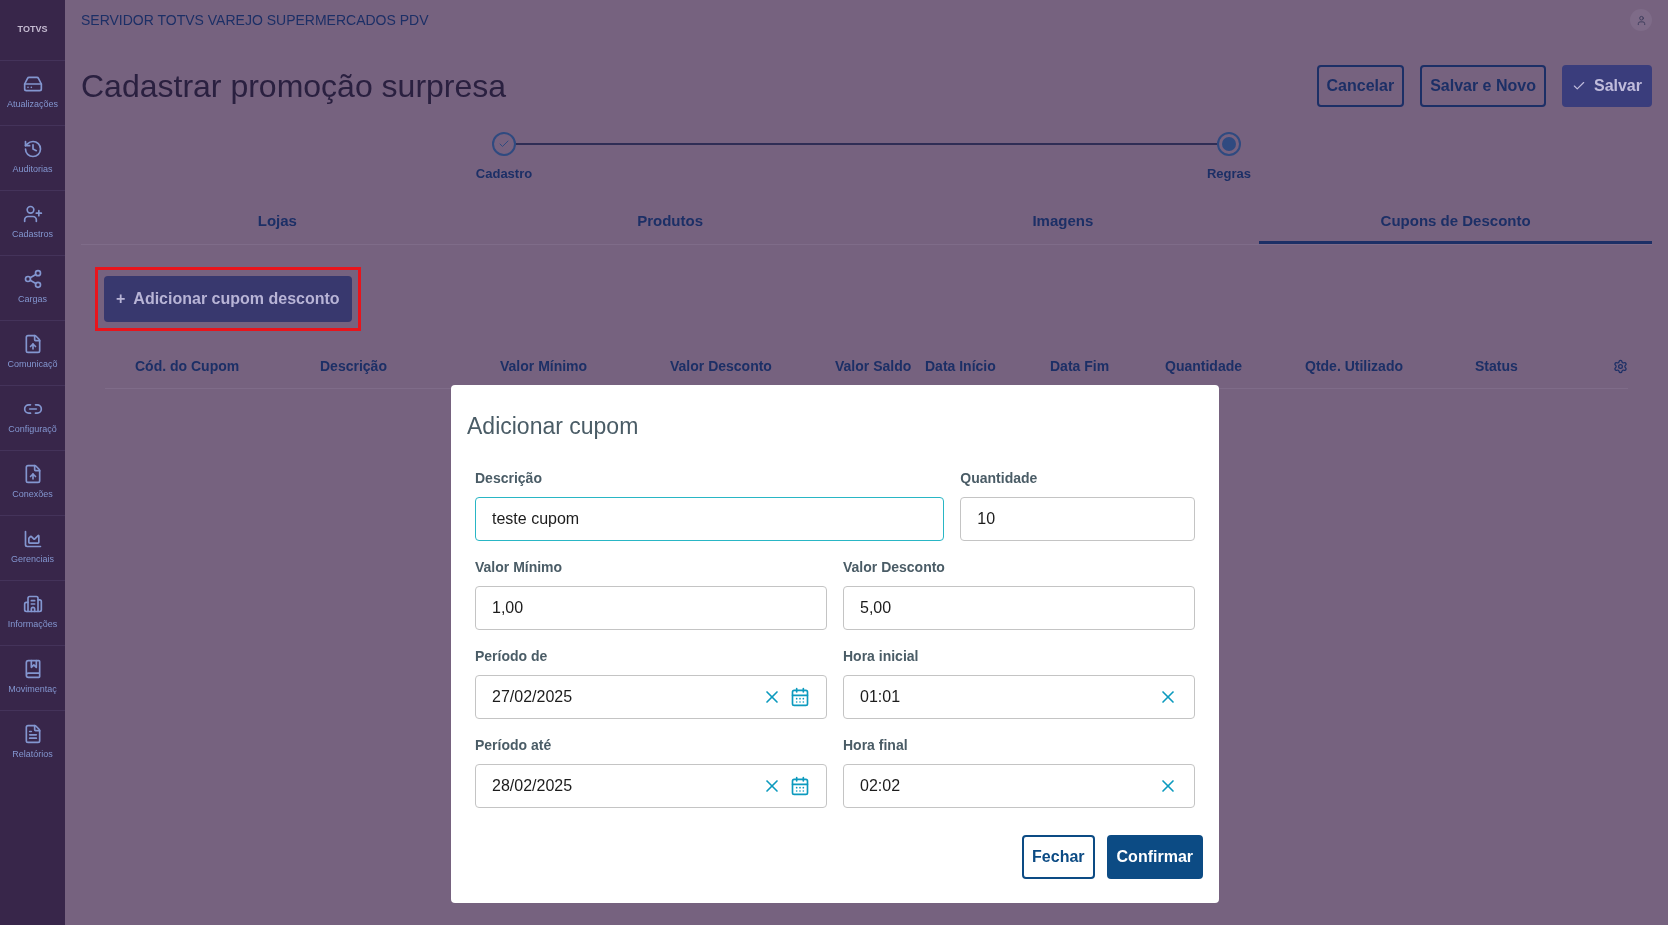 The image size is (1668, 925). I want to click on save-button: Salvar, so click(1606, 86).